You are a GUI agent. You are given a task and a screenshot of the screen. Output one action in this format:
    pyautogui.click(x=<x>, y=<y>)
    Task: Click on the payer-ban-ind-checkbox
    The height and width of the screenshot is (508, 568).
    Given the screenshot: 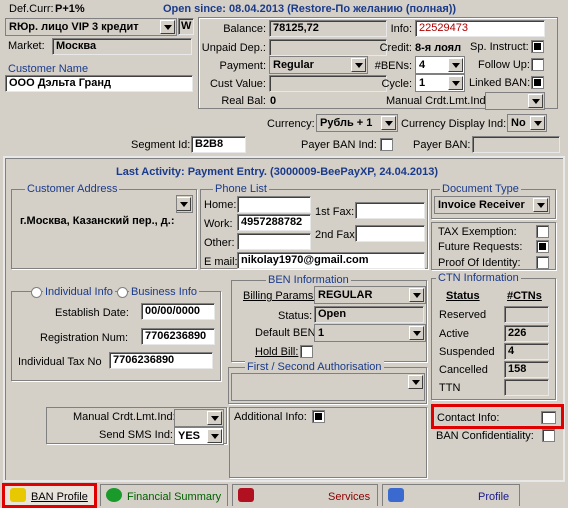 What is the action you would take?
    pyautogui.click(x=386, y=144)
    